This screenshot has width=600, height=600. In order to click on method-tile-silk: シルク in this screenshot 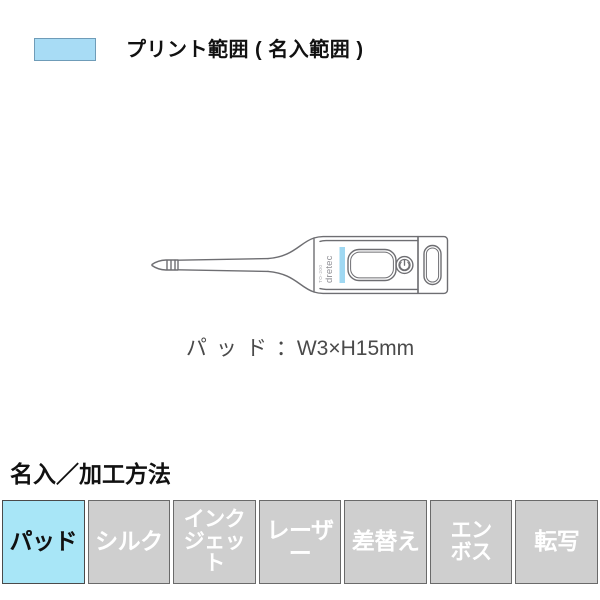, I will do `click(129, 542)`.